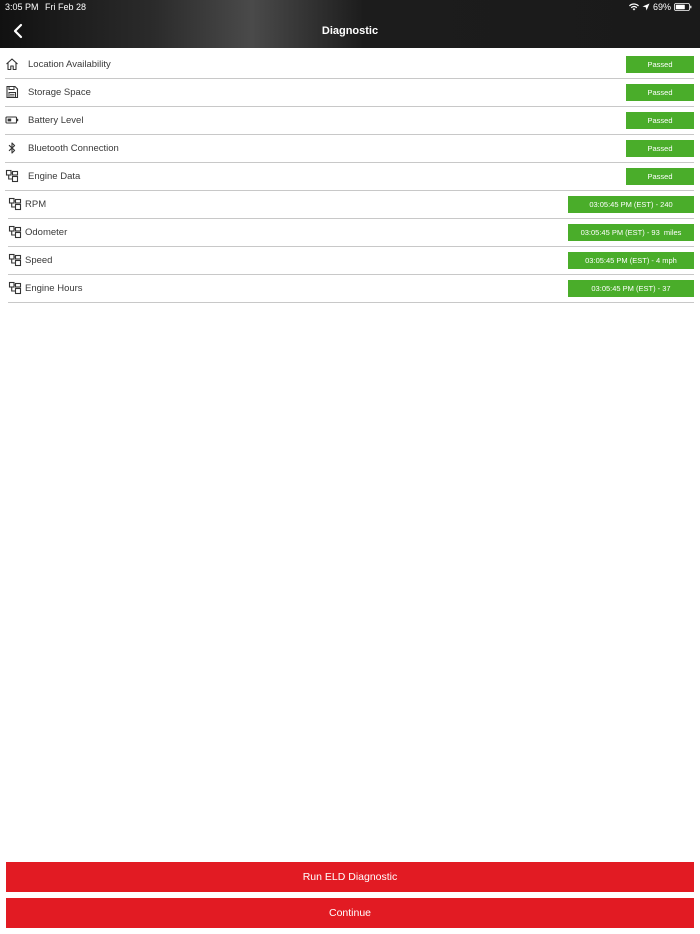  Describe the element at coordinates (349, 93) in the screenshot. I see `check-row-storage: Storage Space Passed` at that location.